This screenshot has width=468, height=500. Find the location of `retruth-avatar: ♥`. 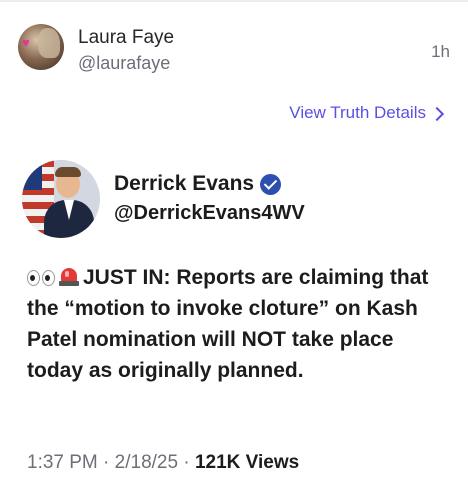

retruth-avatar: ♥ is located at coordinates (41, 47).